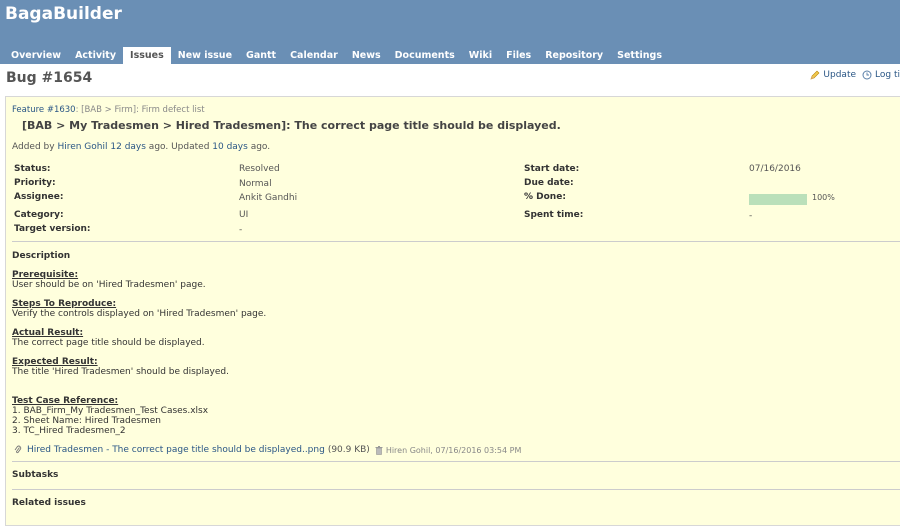  I want to click on app-title: BagaBuilder, so click(63, 14).